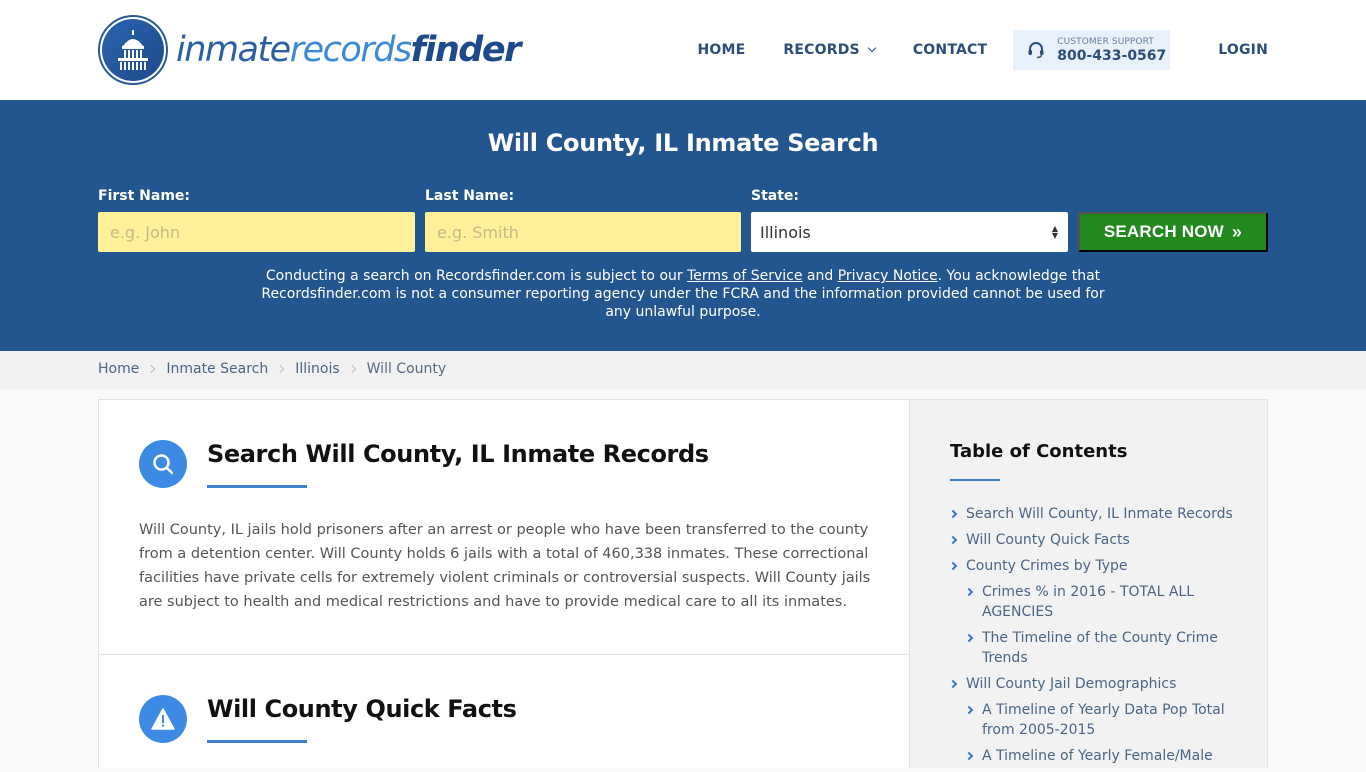  I want to click on section-divider, so click(504, 654).